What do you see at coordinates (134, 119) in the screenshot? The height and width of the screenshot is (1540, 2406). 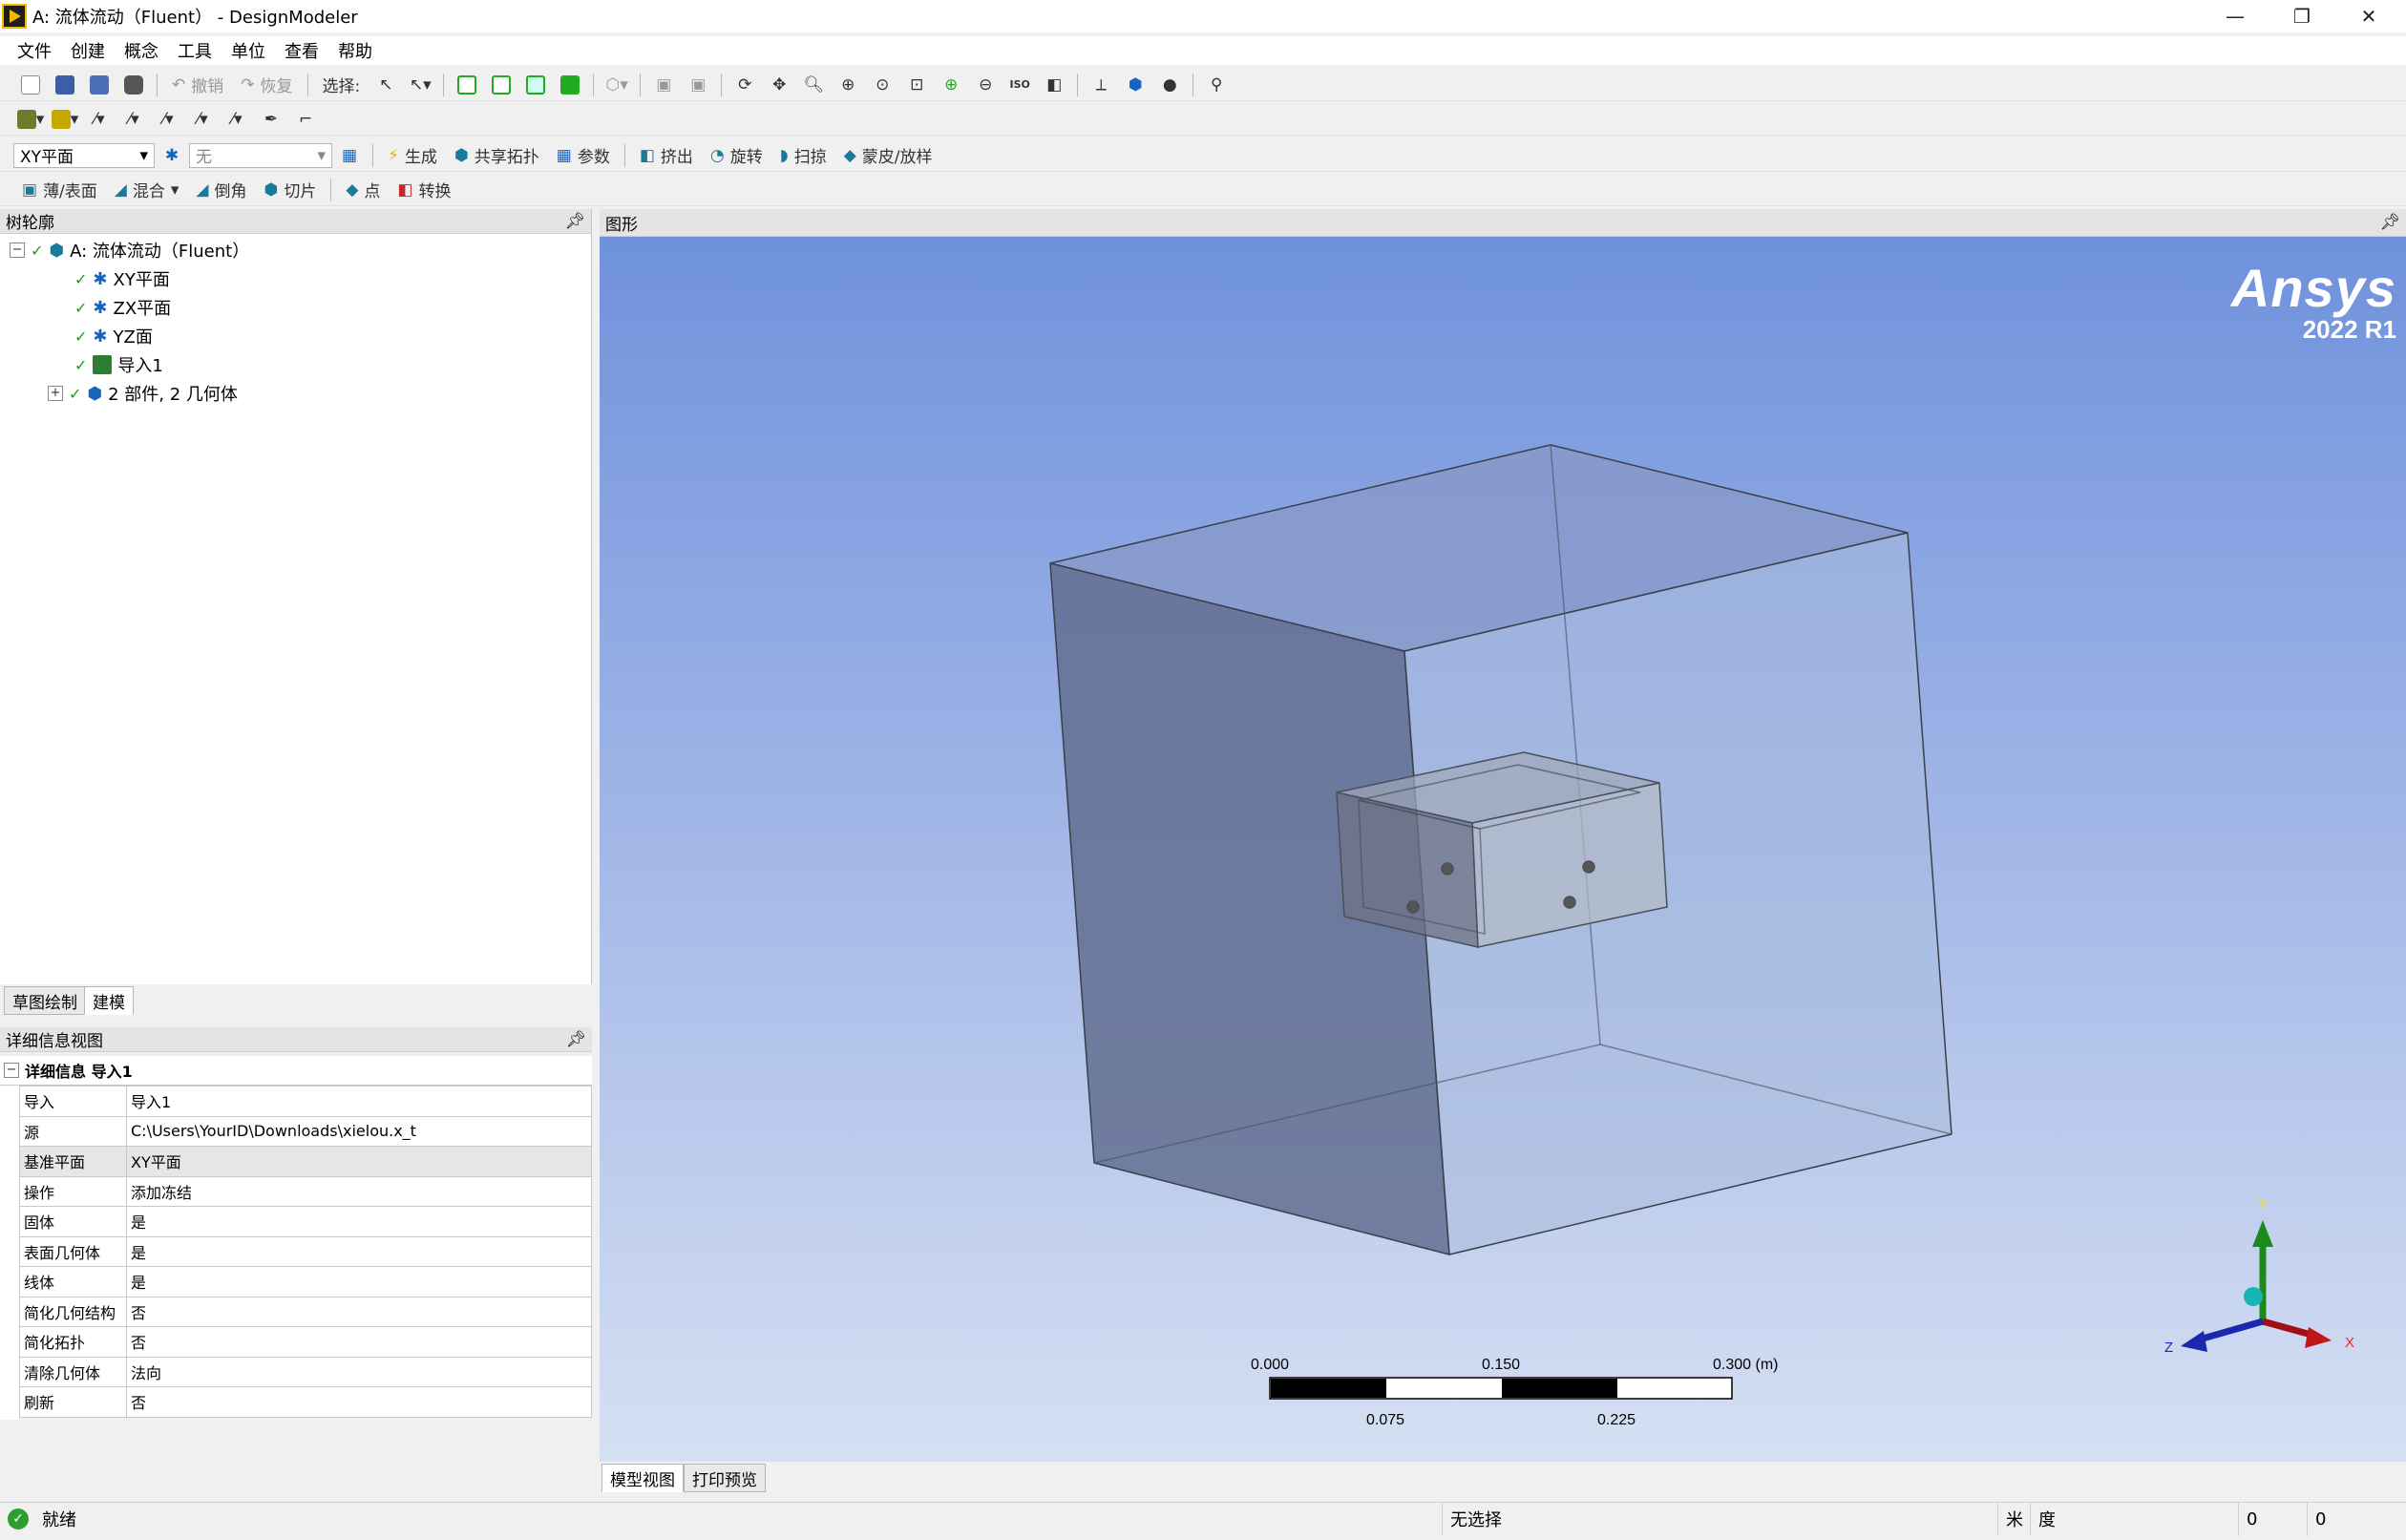 I see `line-tool-1-icon: ⁄▾` at bounding box center [134, 119].